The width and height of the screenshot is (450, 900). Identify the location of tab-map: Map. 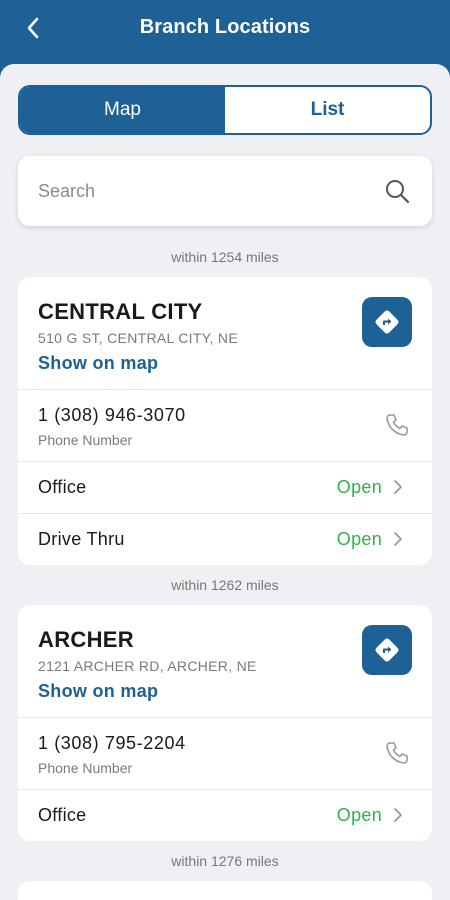
(122, 110).